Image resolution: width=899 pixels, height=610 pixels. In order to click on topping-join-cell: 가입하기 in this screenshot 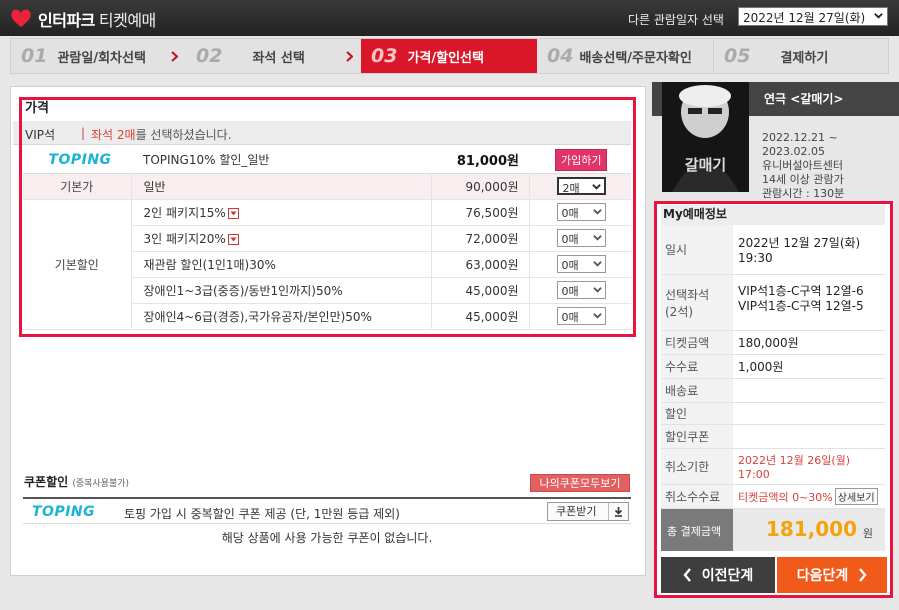, I will do `click(580, 160)`.